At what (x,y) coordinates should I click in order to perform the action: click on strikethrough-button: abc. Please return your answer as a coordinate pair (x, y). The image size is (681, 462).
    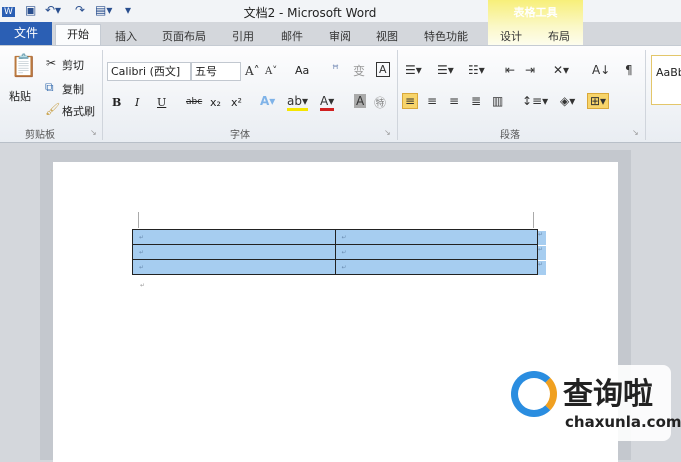
    Looking at the image, I should click on (194, 102).